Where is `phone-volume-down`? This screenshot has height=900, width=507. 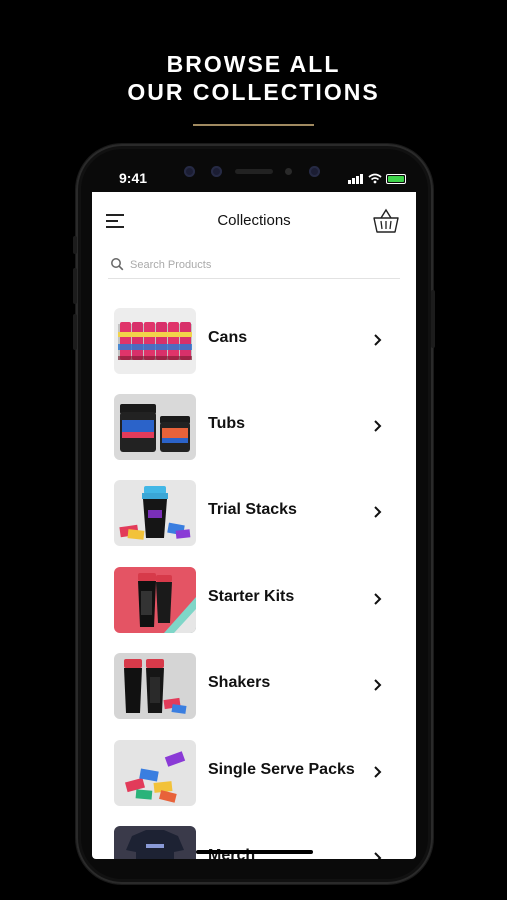
phone-volume-down is located at coordinates (75, 332).